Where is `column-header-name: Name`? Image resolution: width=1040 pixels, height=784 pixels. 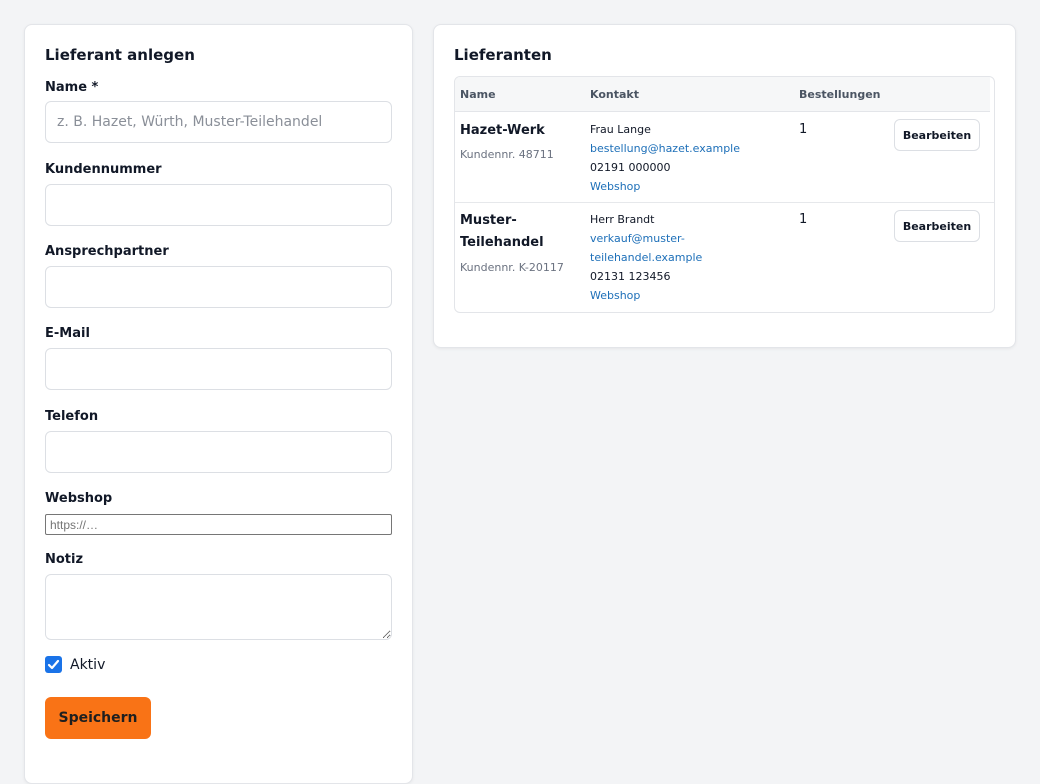 column-header-name: Name is located at coordinates (478, 94).